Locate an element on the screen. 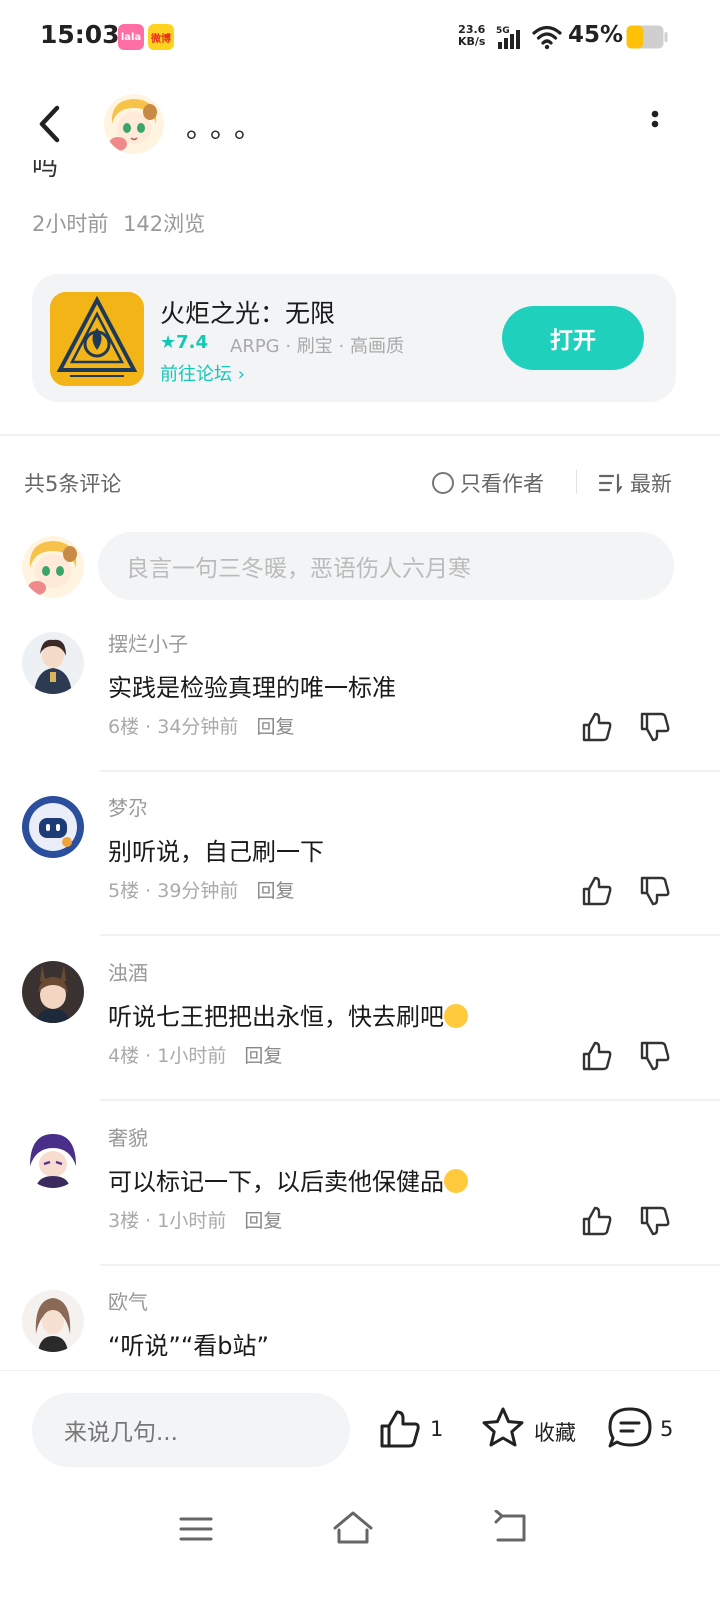  home-icon is located at coordinates (353, 1528).